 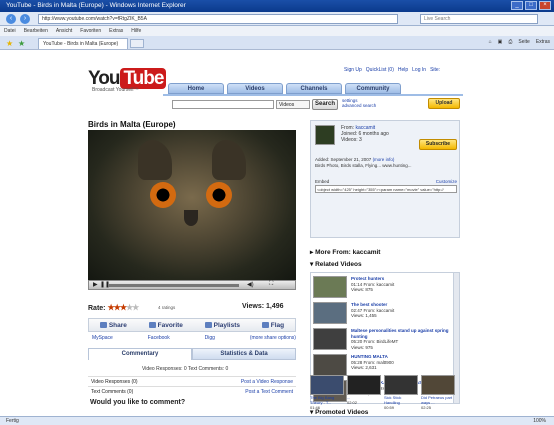 What do you see at coordinates (336, 264) in the screenshot?
I see `related-header: ▾ Related Videos` at bounding box center [336, 264].